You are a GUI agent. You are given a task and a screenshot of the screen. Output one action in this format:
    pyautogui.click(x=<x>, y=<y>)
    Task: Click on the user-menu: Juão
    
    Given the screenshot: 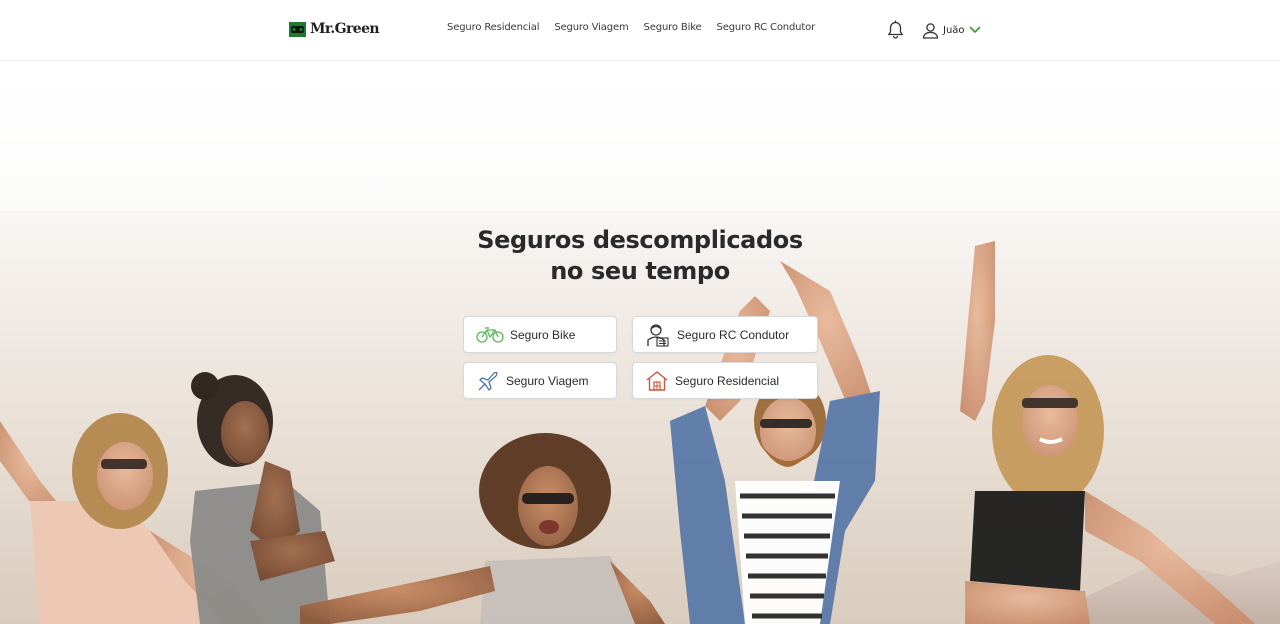 What is the action you would take?
    pyautogui.click(x=951, y=30)
    